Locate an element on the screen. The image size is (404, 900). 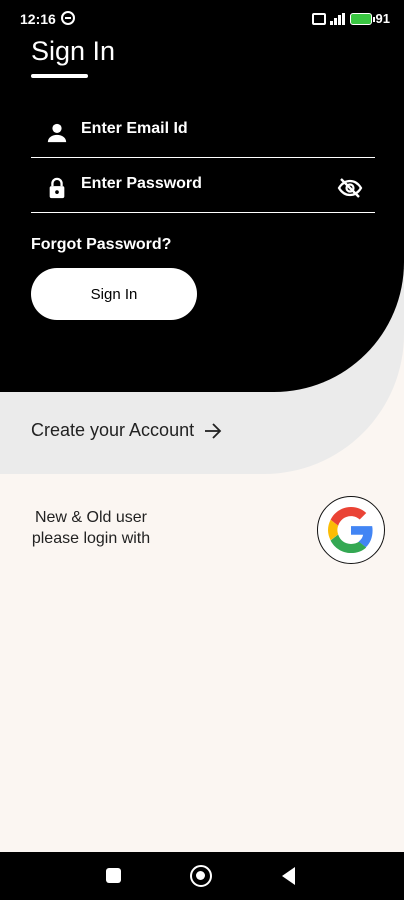
google-login-button is located at coordinates (351, 530).